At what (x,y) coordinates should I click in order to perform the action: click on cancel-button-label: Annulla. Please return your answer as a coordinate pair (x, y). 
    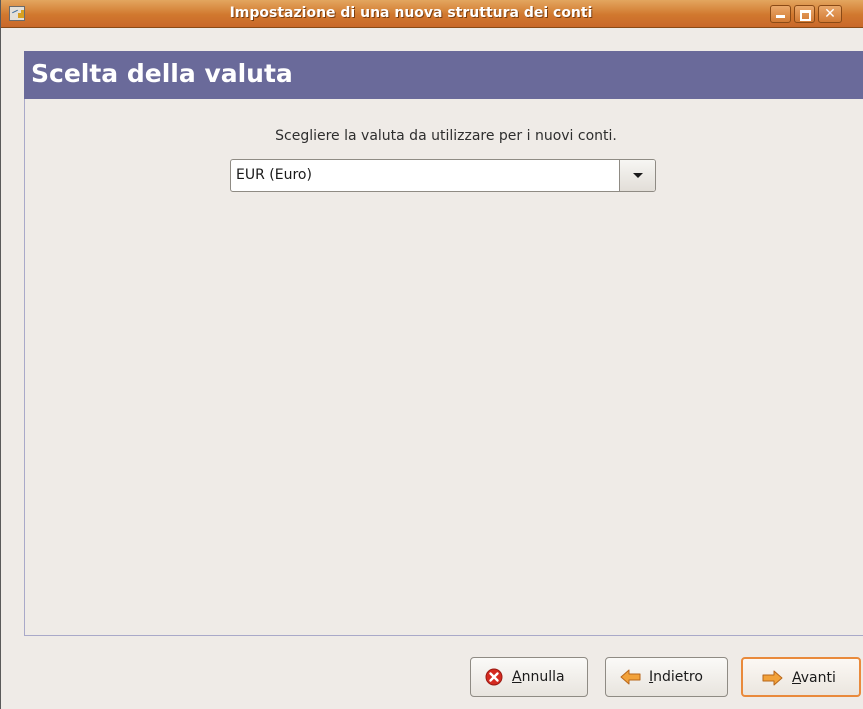
    Looking at the image, I should click on (538, 677).